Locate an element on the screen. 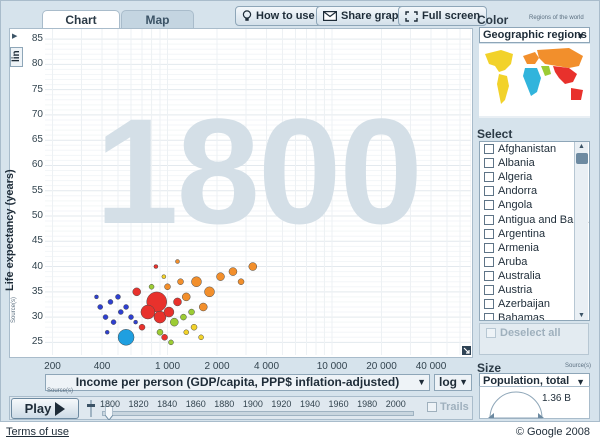 The image size is (600, 443). country-list-item: Algeria is located at coordinates (534, 177).